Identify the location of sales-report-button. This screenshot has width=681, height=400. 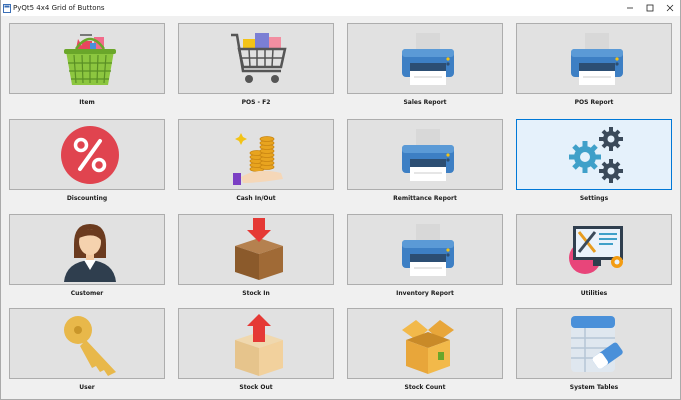
(425, 58).